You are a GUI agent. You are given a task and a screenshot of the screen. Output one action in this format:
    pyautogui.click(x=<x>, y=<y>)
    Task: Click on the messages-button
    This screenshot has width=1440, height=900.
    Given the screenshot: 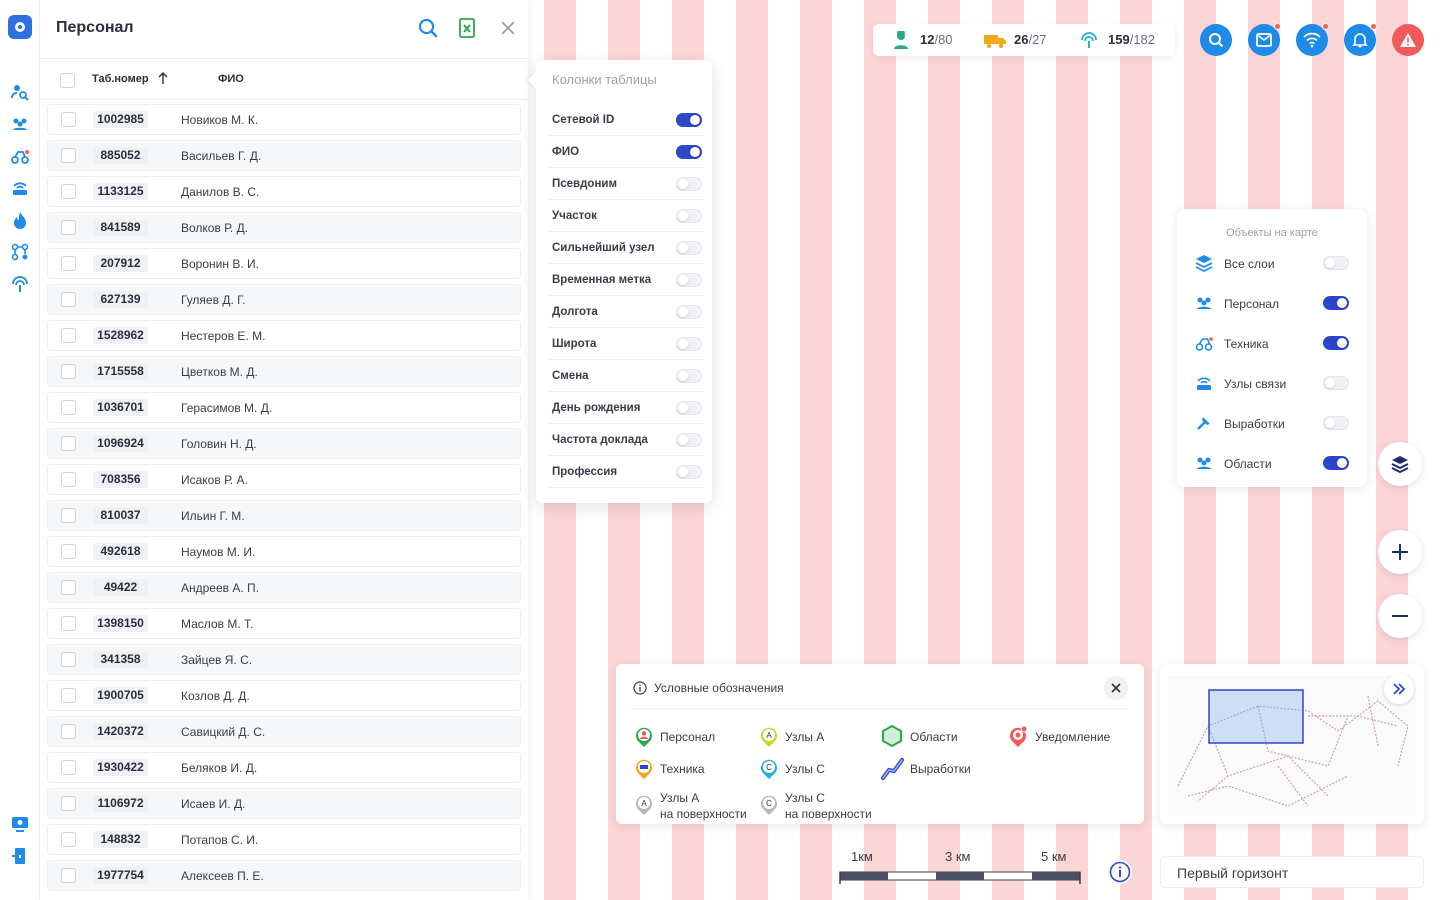 What is the action you would take?
    pyautogui.click(x=1264, y=39)
    